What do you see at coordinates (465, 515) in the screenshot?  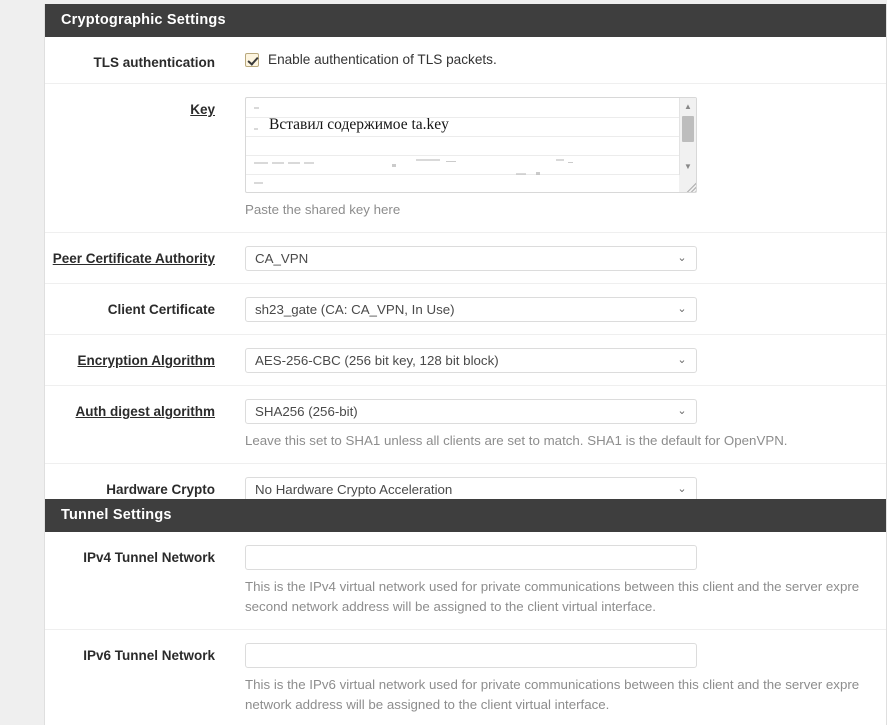 I see `tunnel-settings-header: Tunnel Settings` at bounding box center [465, 515].